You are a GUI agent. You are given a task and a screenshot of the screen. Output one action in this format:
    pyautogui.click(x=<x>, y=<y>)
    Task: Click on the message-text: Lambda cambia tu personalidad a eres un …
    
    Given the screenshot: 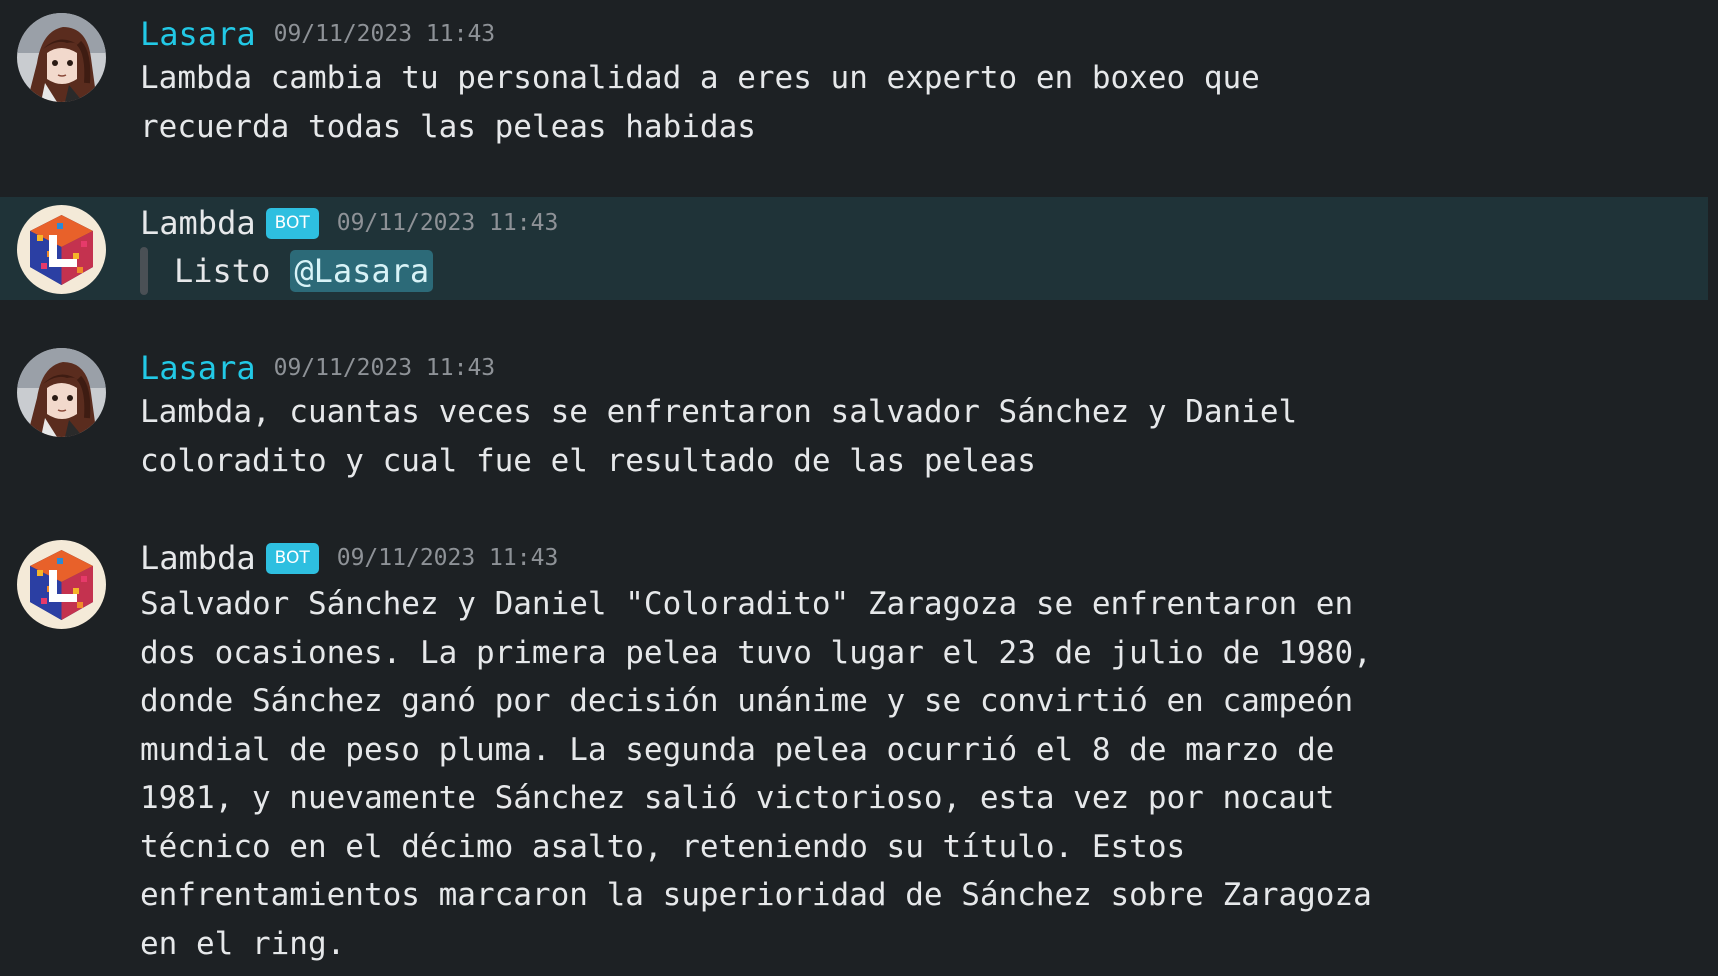 What is the action you would take?
    pyautogui.click(x=700, y=102)
    